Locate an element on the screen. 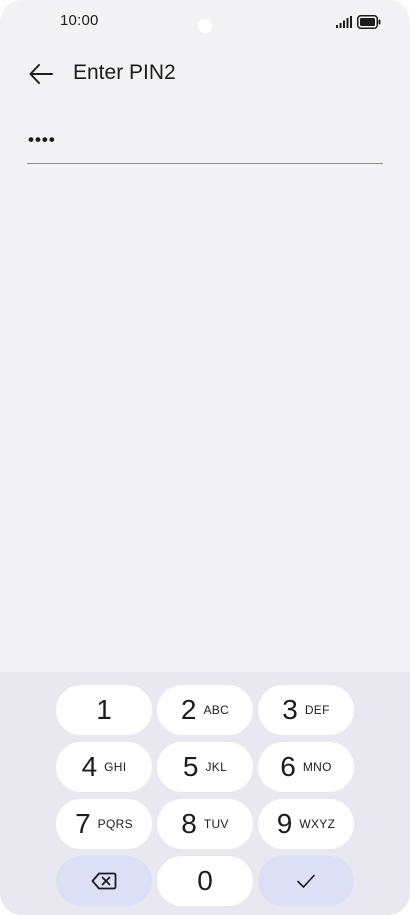  key-digit: 9 is located at coordinates (284, 823).